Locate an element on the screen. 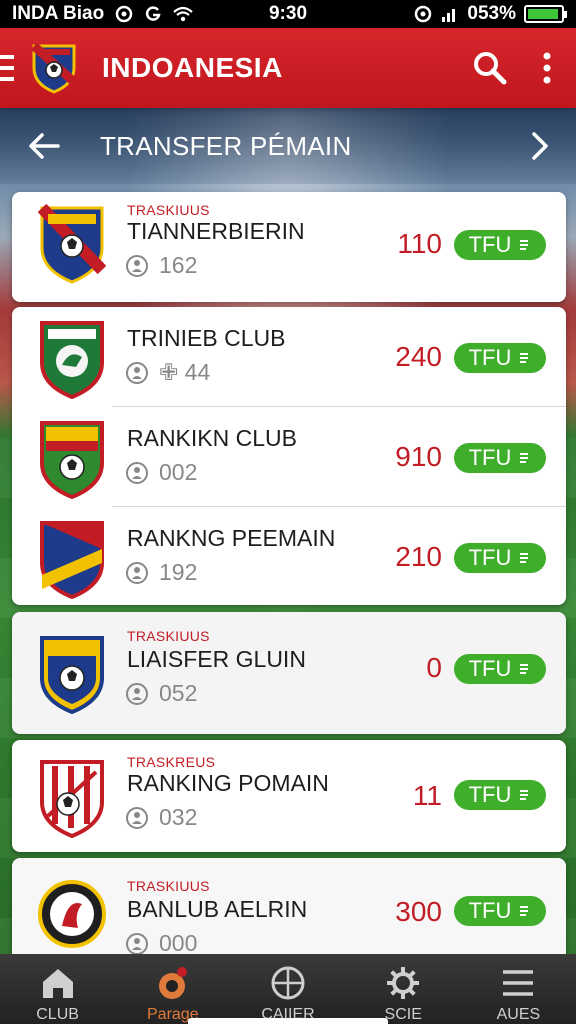 The width and height of the screenshot is (576, 1024). nav-item-aues: AUES is located at coordinates (518, 989).